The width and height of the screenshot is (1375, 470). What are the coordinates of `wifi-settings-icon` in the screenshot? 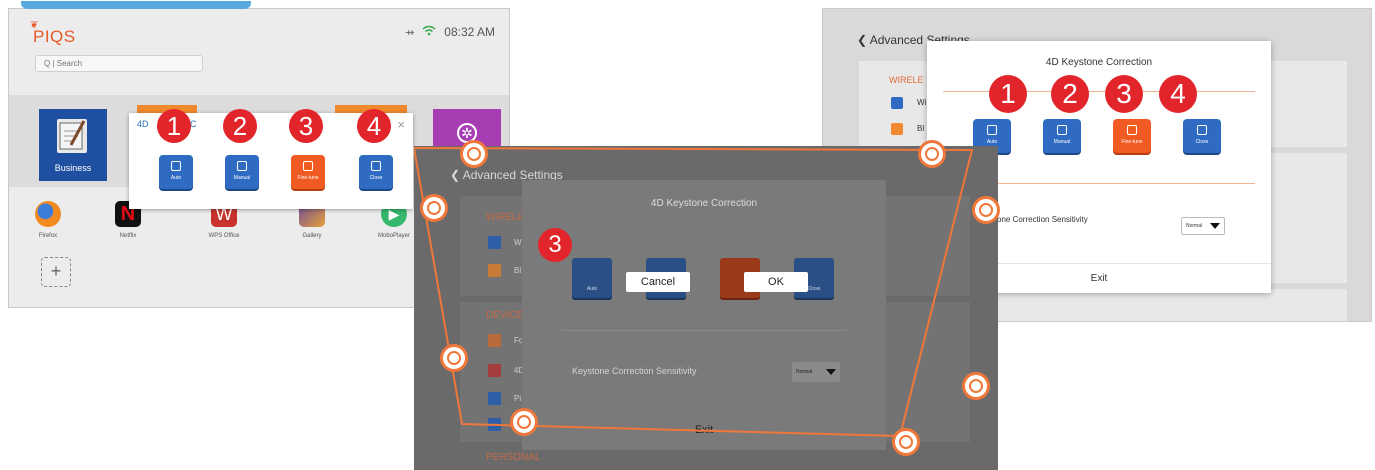 It's located at (897, 103).